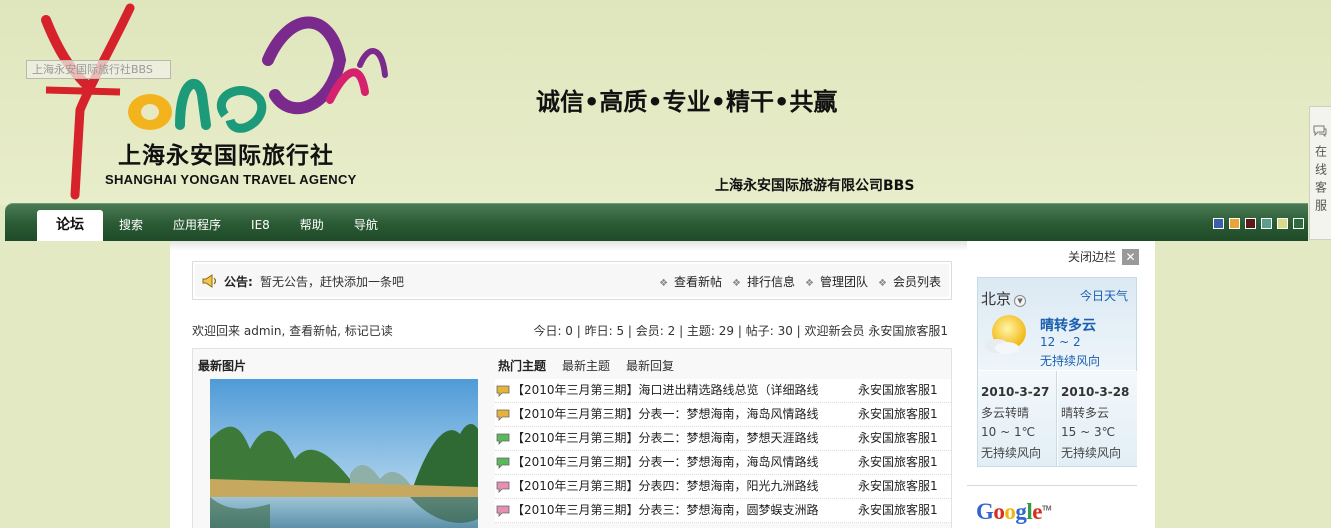  I want to click on weather-today-label: 今日天气, so click(1103, 296).